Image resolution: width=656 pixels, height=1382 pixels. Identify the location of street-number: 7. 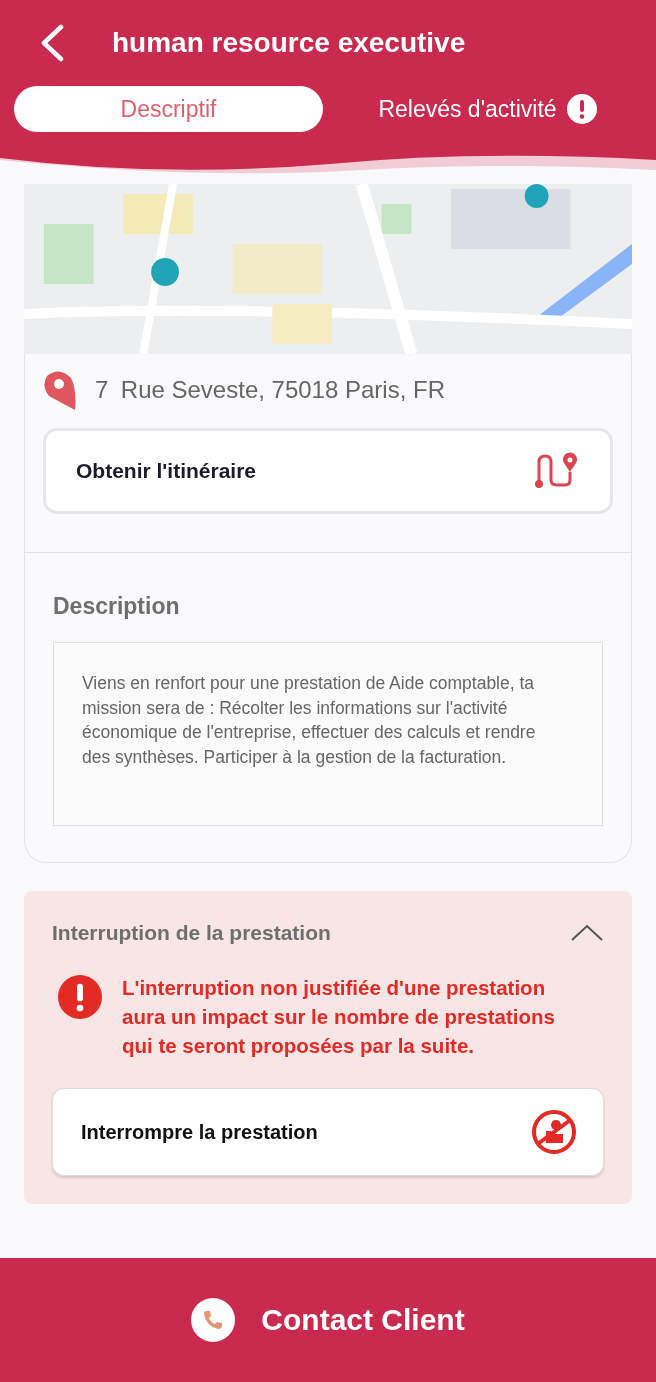
(102, 389).